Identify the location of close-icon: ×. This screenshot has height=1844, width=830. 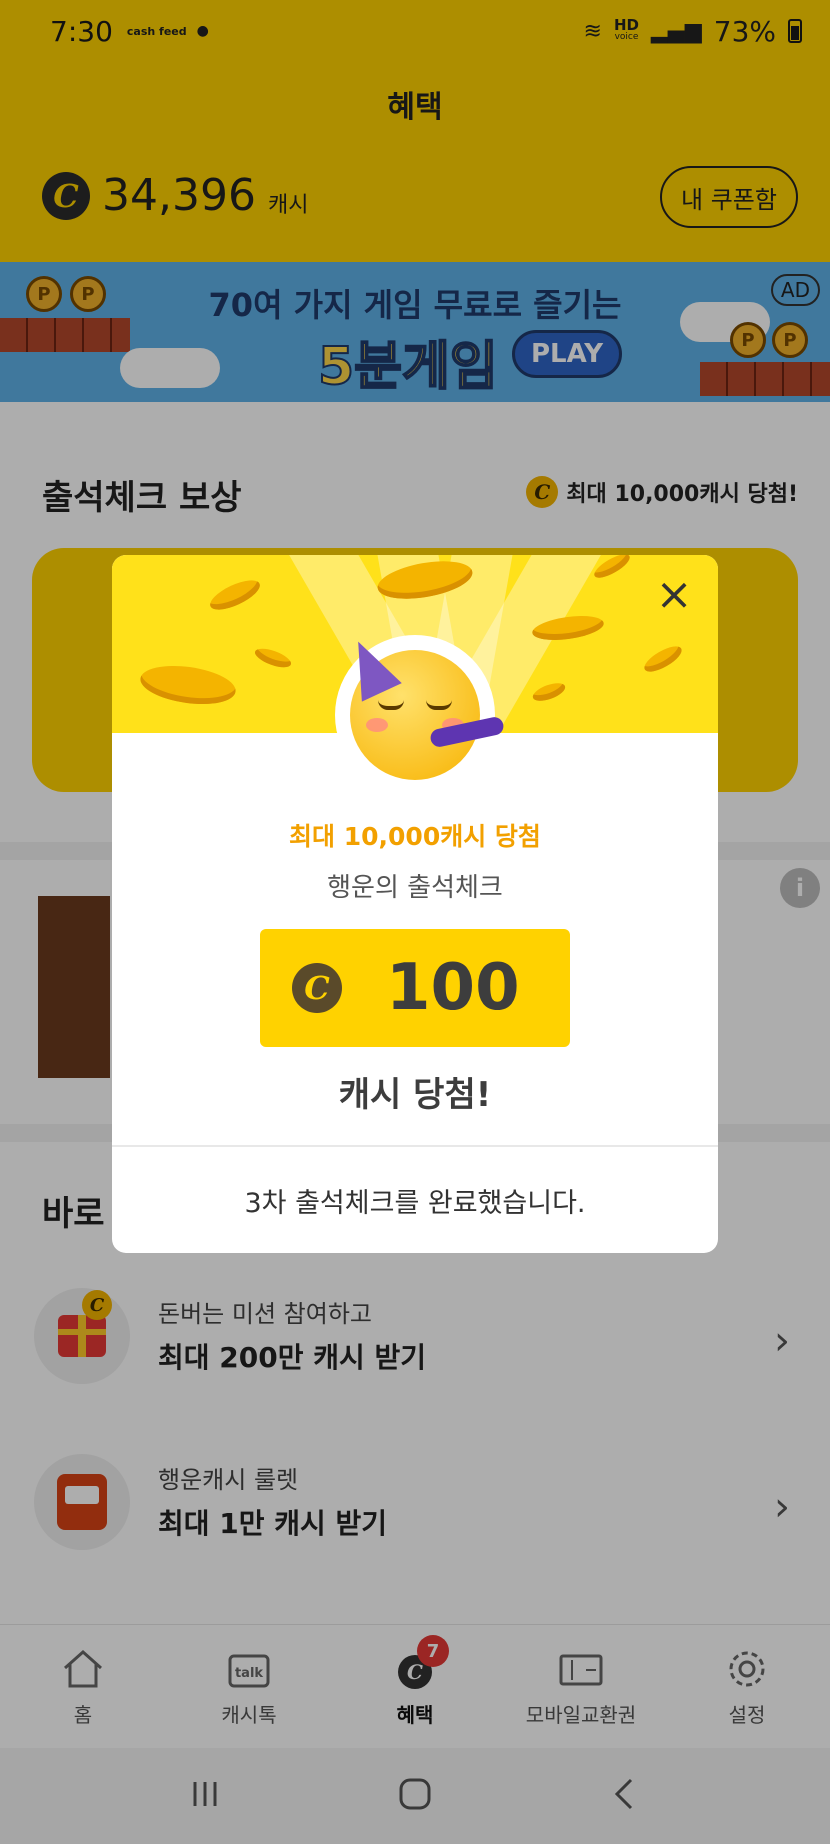
(674, 596).